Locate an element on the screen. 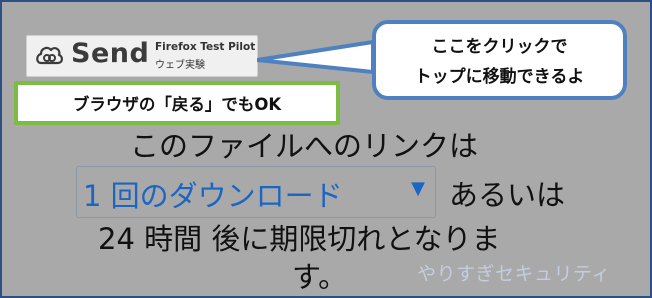 This screenshot has height=298, width=652. dropdown-arrow-icon: ▼ is located at coordinates (418, 188).